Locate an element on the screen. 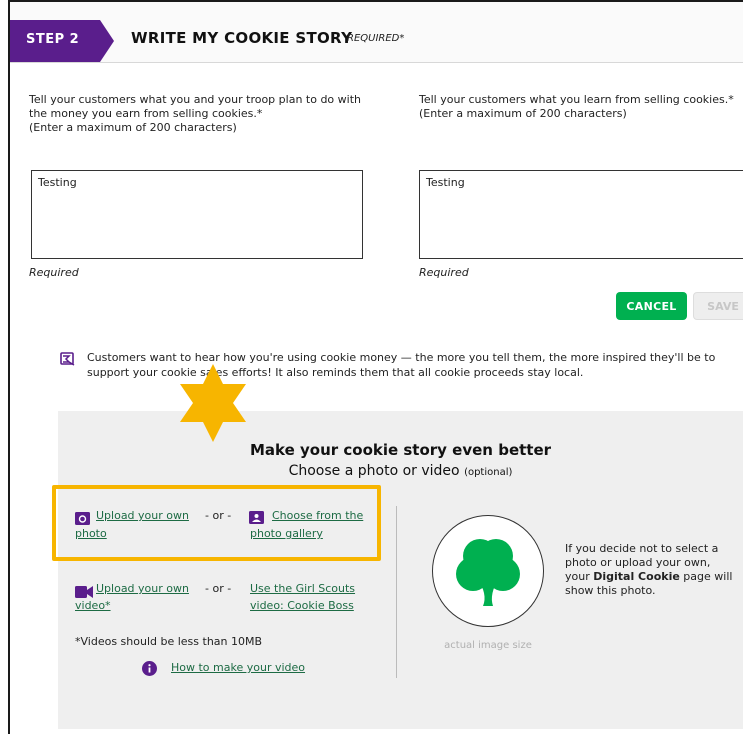 This screenshot has height=734, width=743. left-required-note: Required is located at coordinates (54, 272).